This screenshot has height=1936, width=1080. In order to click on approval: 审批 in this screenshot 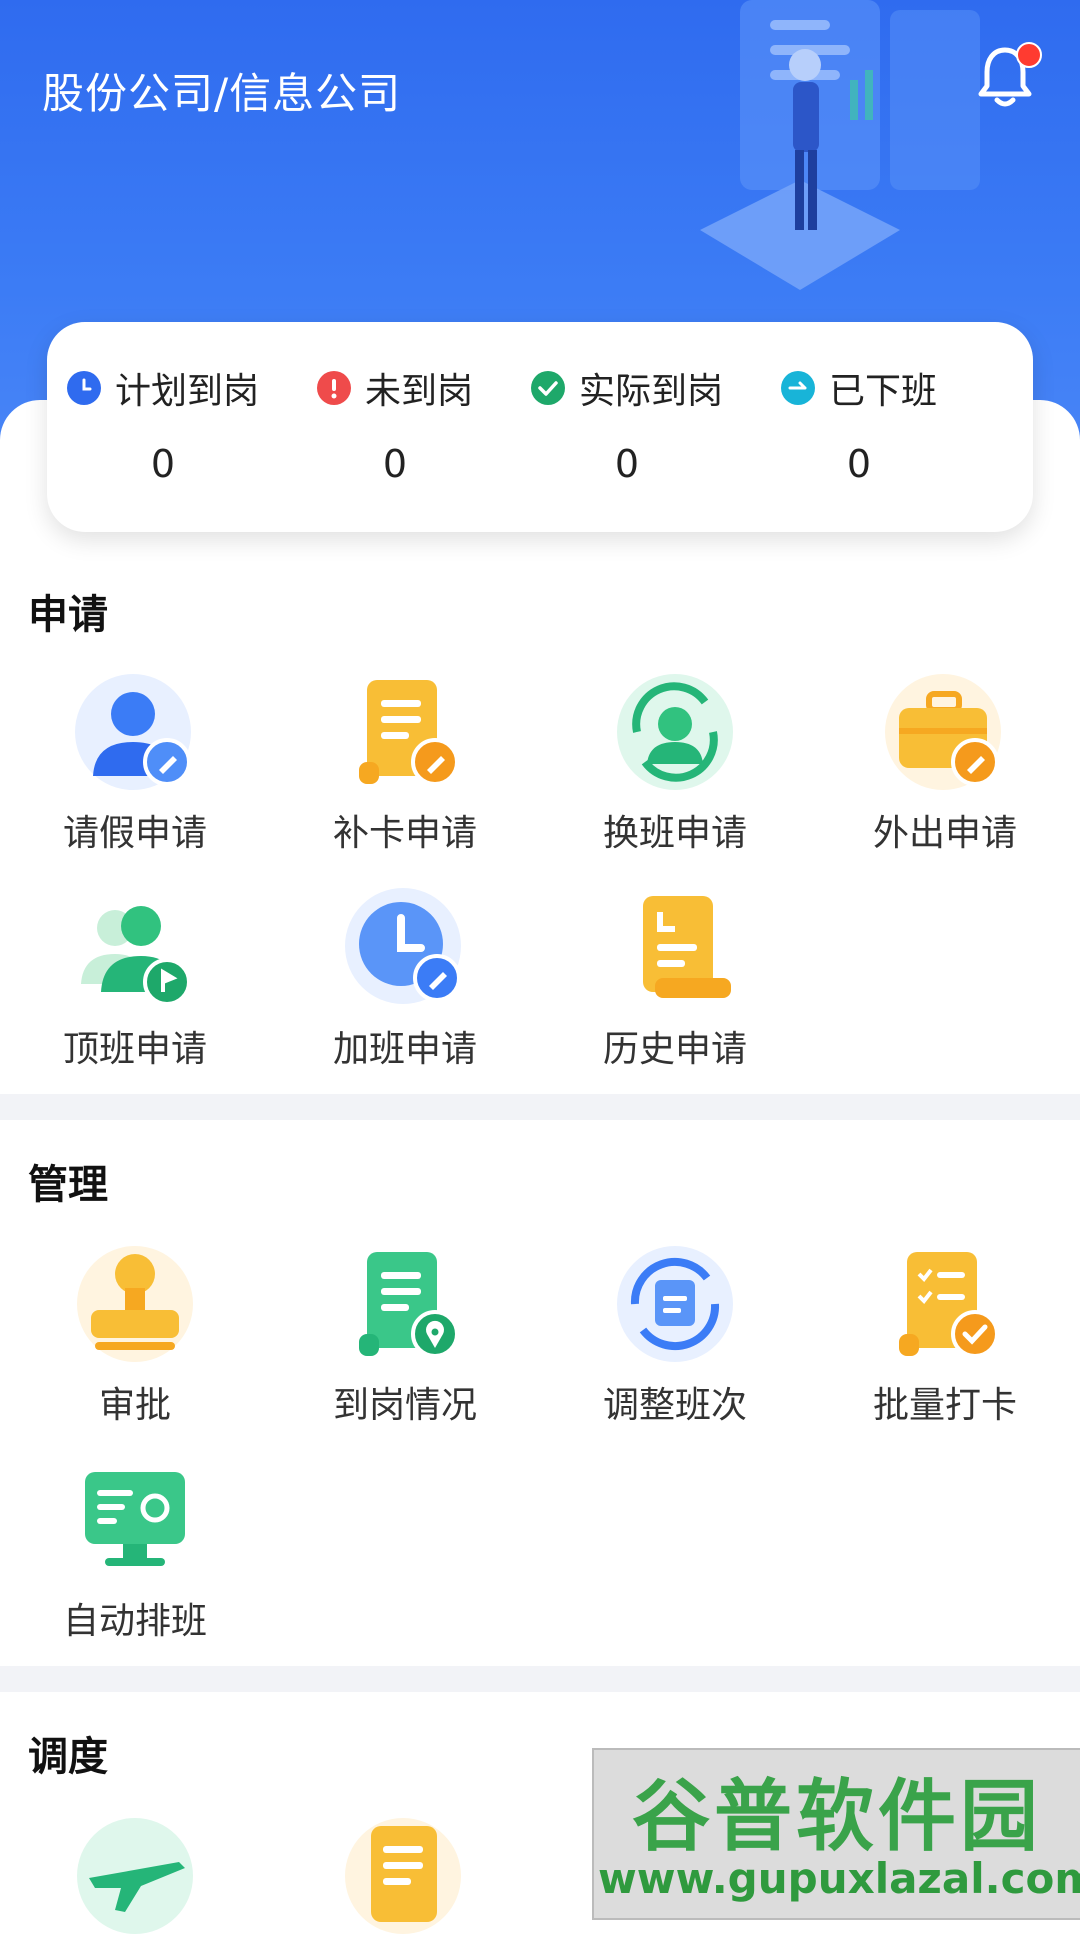, I will do `click(135, 1339)`.